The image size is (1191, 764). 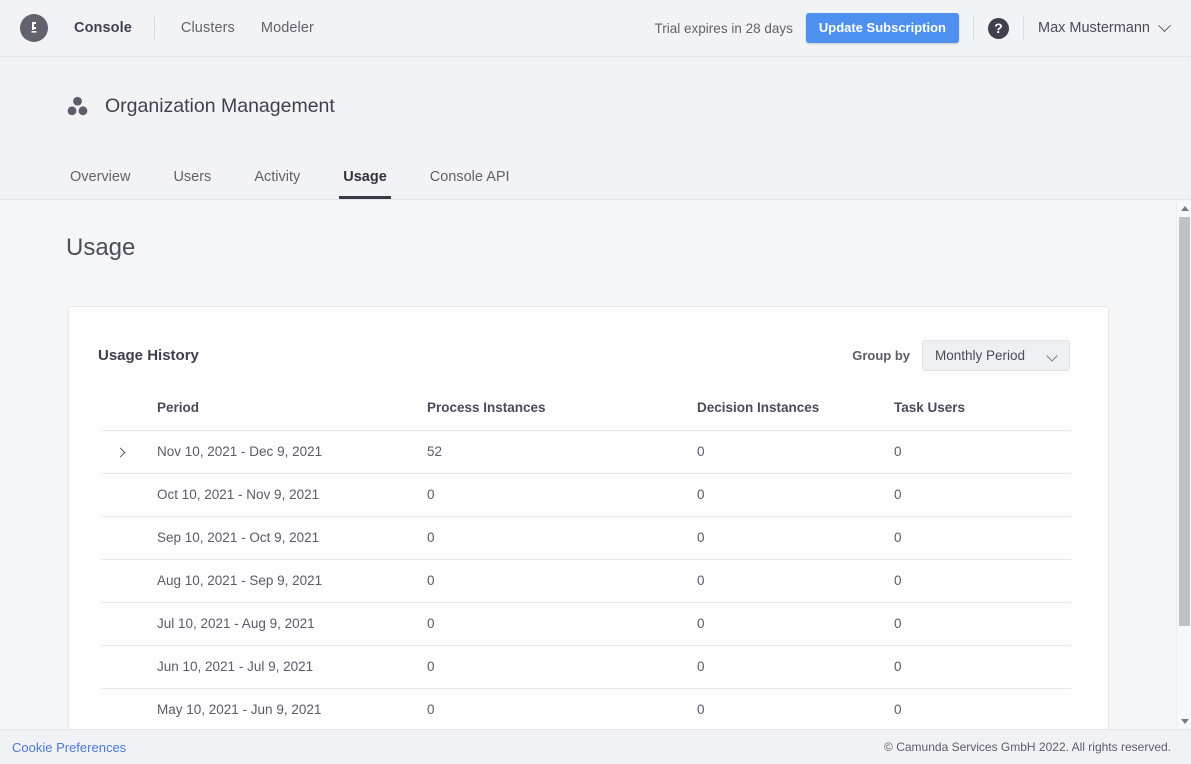 What do you see at coordinates (103, 28) in the screenshot?
I see `nav-item-console: Console` at bounding box center [103, 28].